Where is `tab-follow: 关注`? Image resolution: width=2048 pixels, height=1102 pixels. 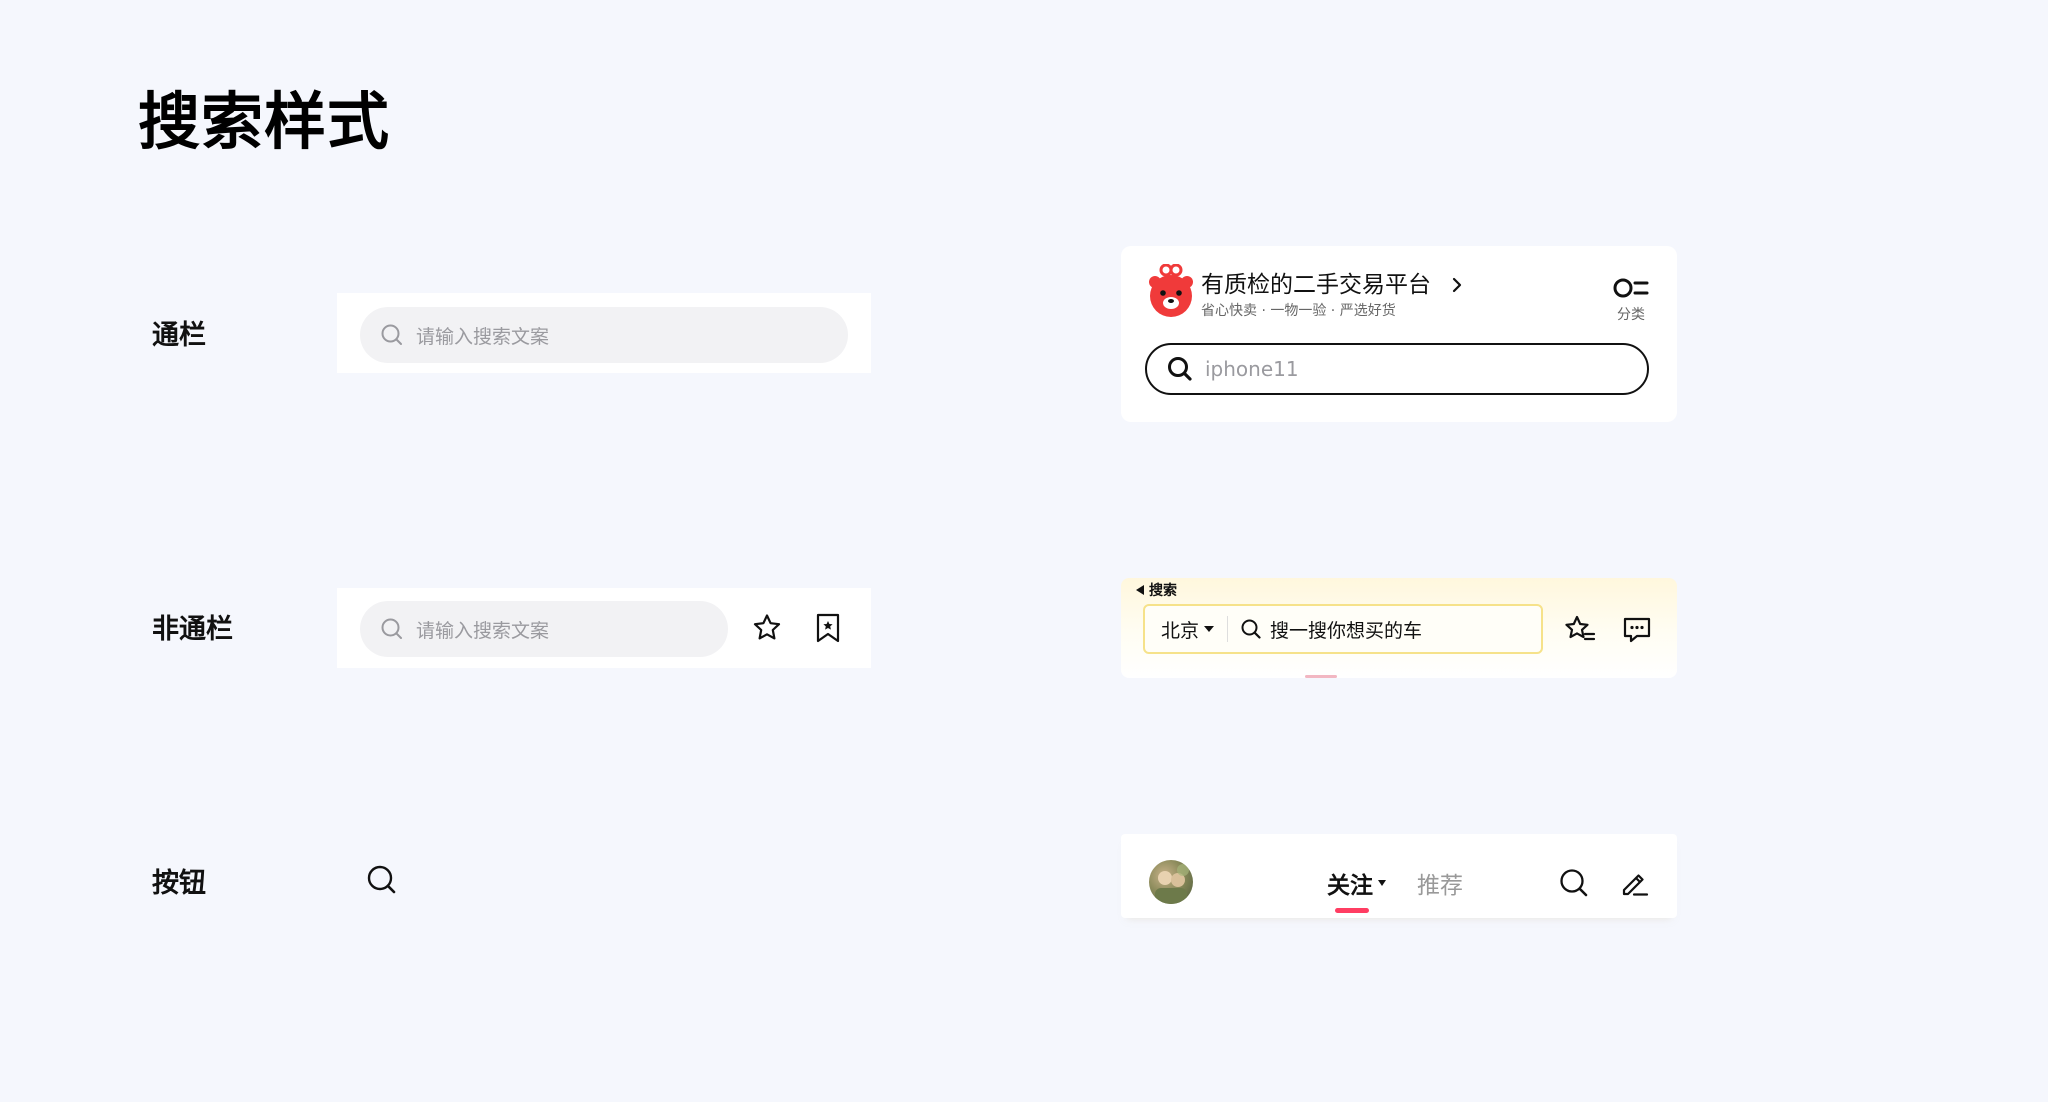 tab-follow: 关注 is located at coordinates (1357, 883).